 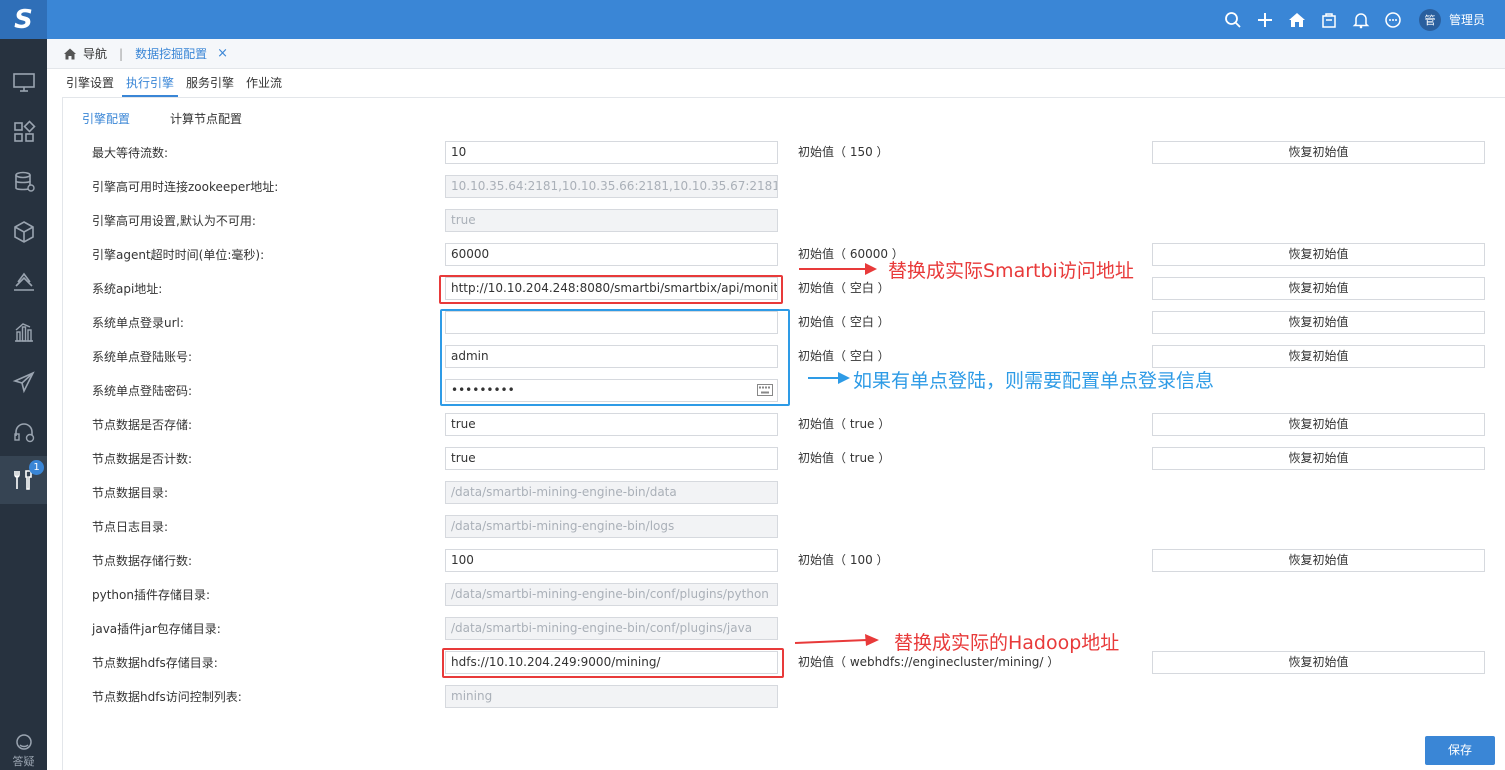 I want to click on nav-home-icon, so click(x=70, y=54).